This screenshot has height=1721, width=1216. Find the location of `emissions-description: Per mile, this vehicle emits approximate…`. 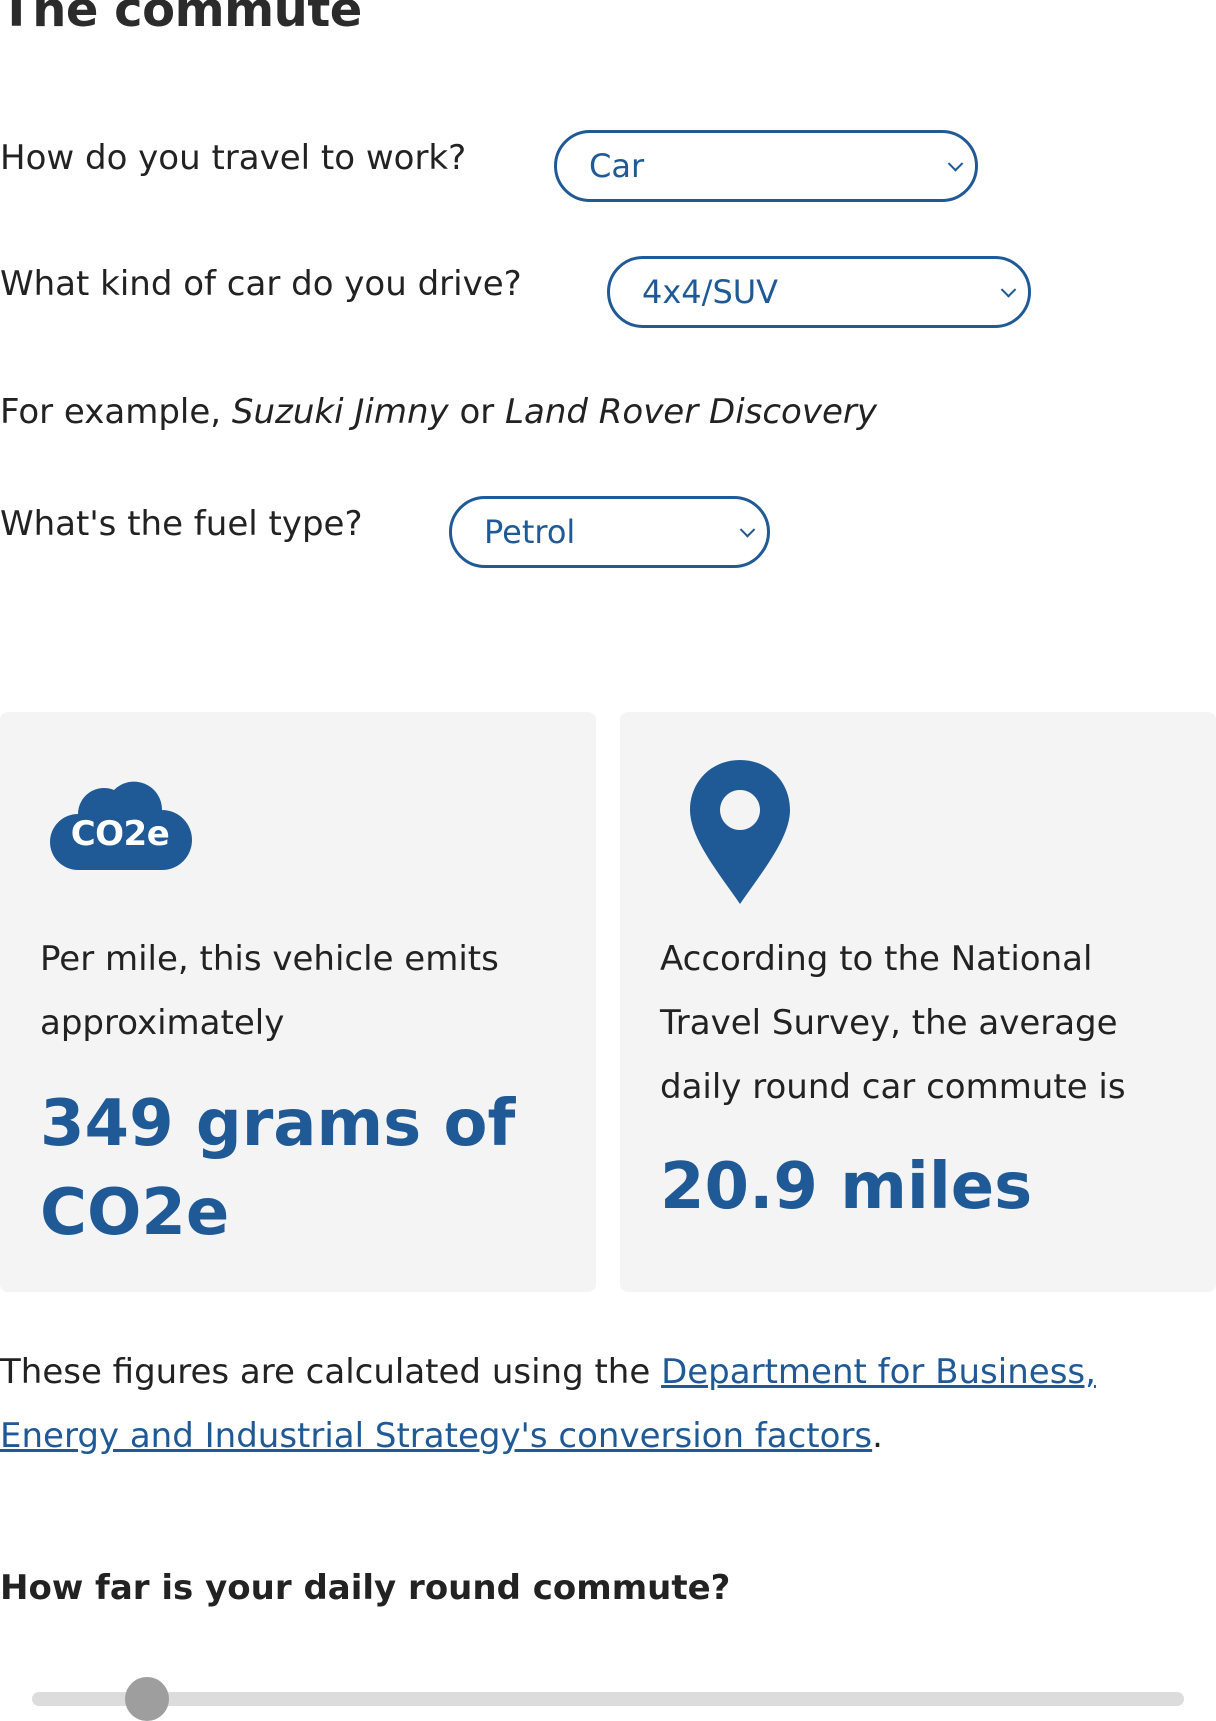

emissions-description: Per mile, this vehicle emits approximate… is located at coordinates (269, 991).